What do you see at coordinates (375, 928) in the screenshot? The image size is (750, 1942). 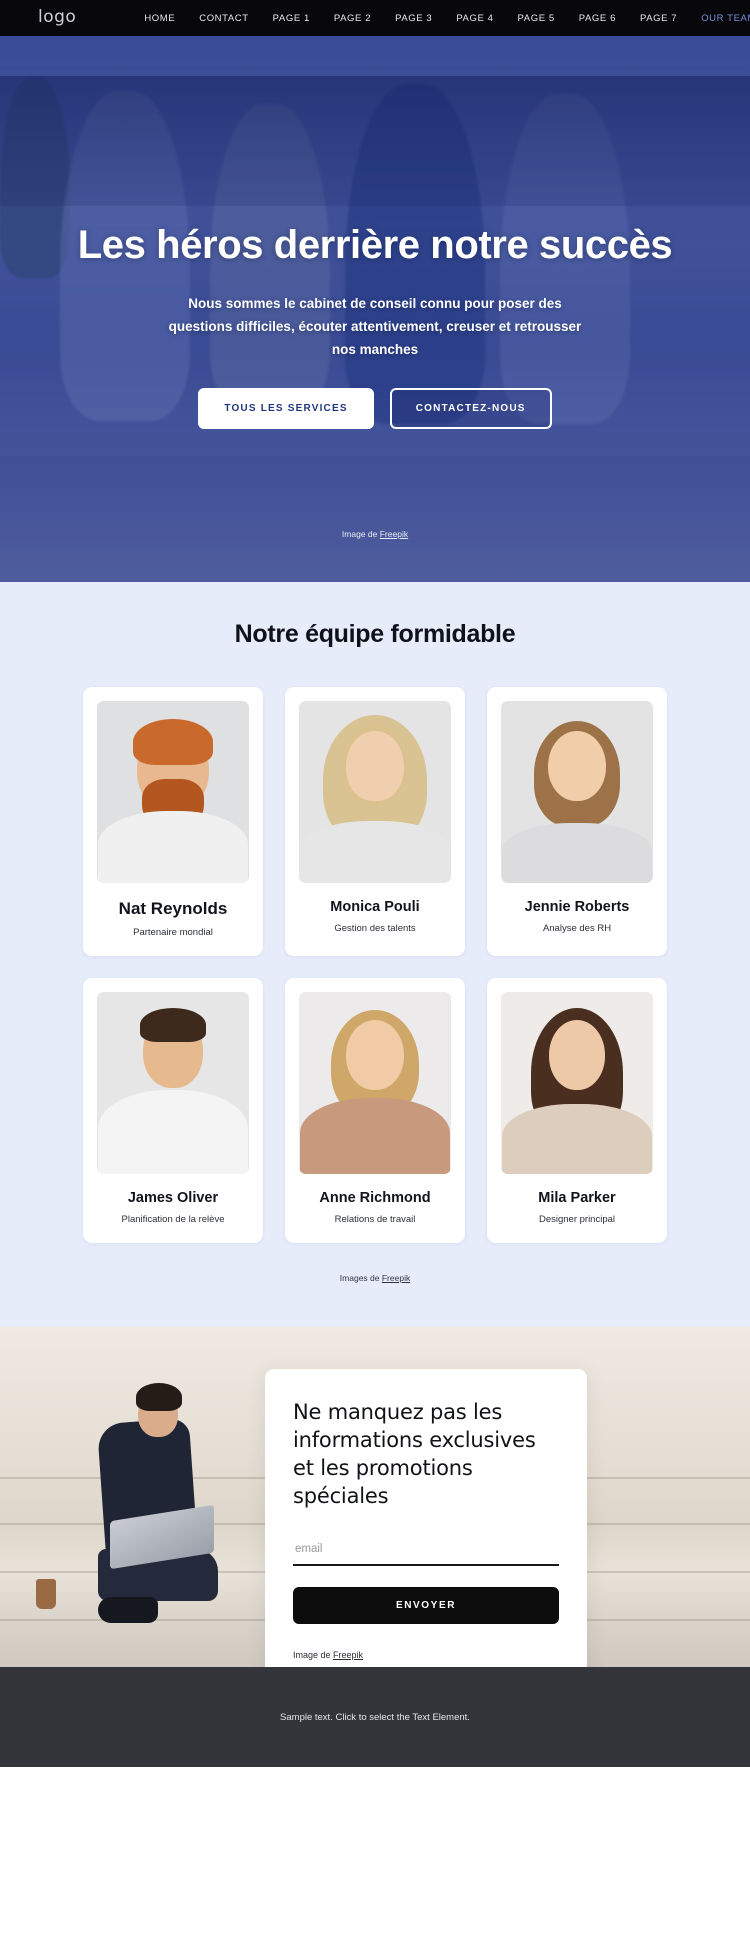 I see `member-role: Gestion des talents` at bounding box center [375, 928].